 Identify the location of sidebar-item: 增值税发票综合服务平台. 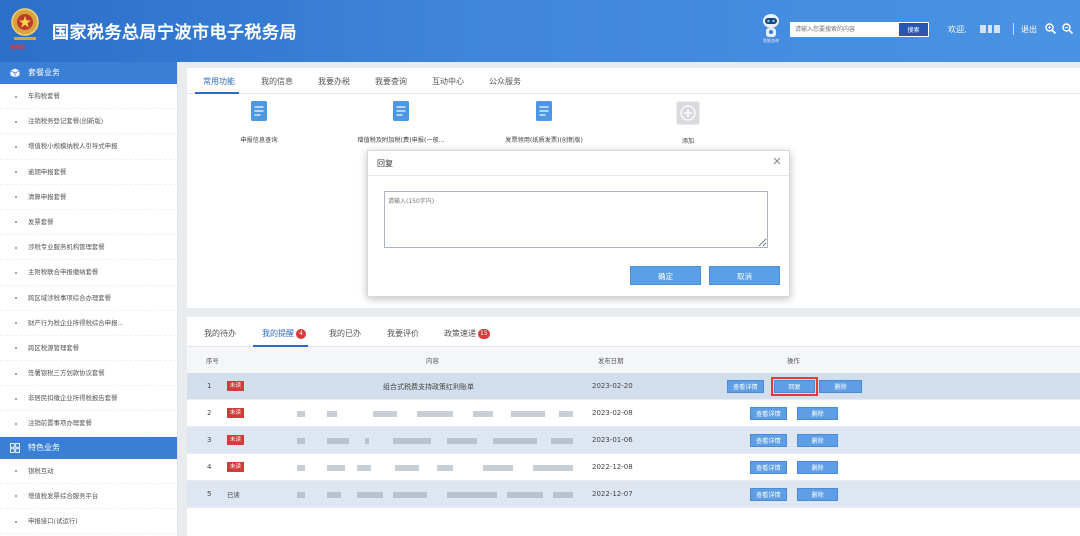
(88, 496).